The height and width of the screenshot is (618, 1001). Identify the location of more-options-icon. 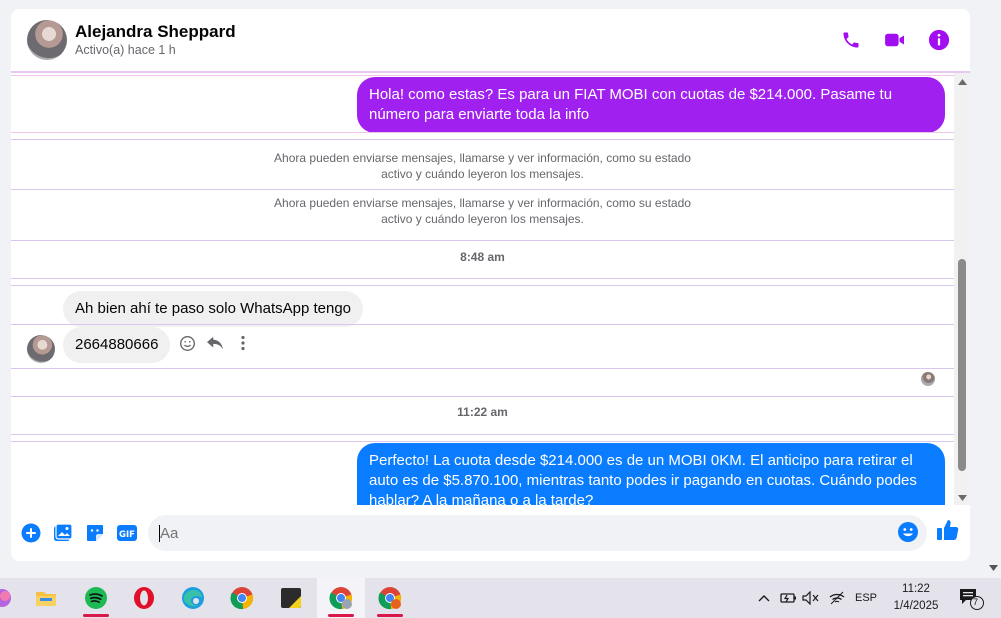
(243, 343).